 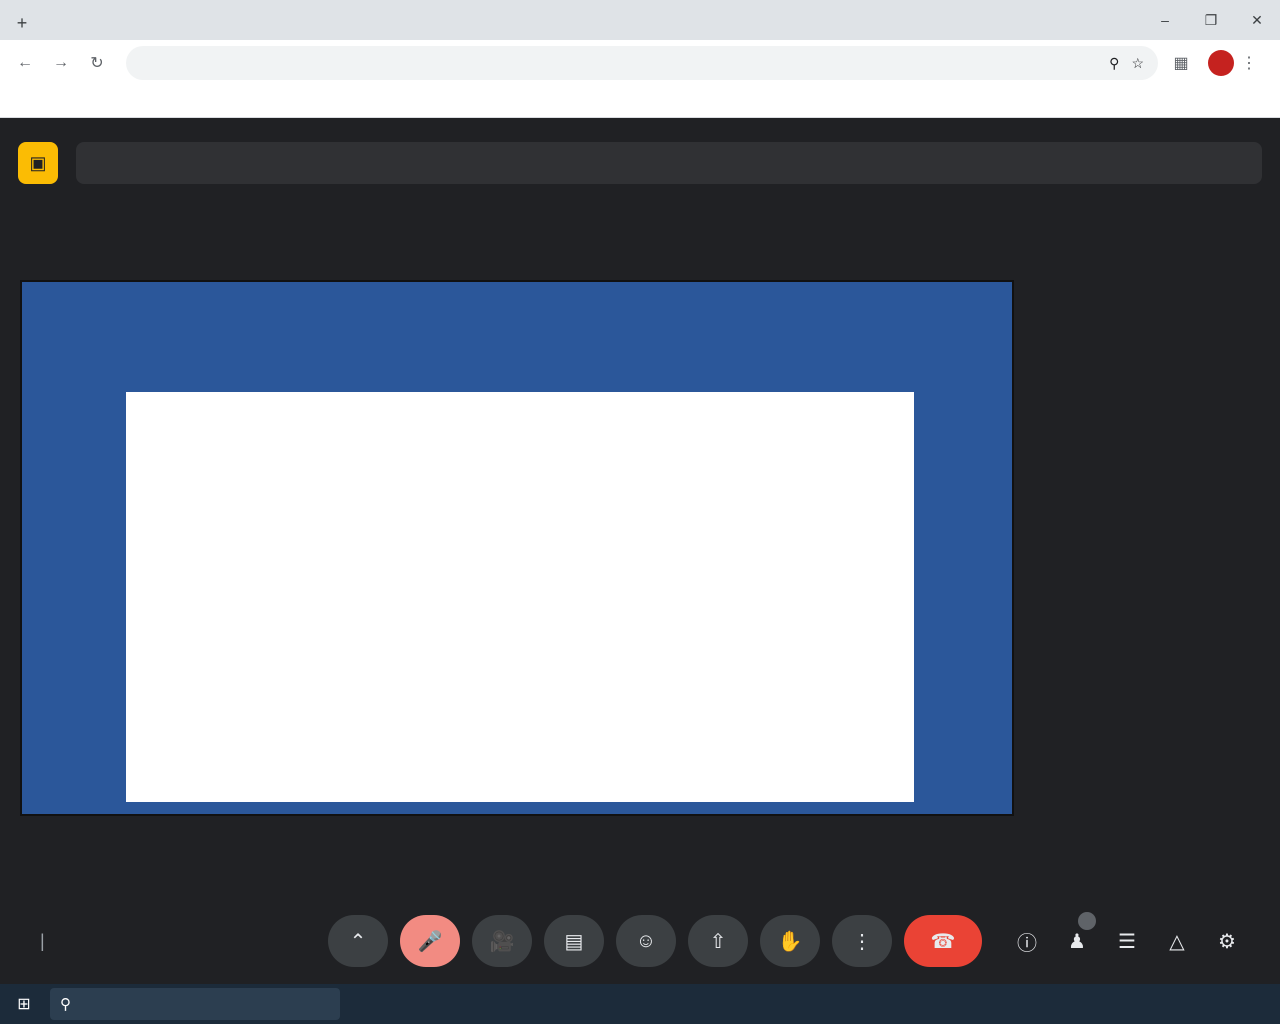 I want to click on reactions-icon: ☺, so click(x=646, y=941).